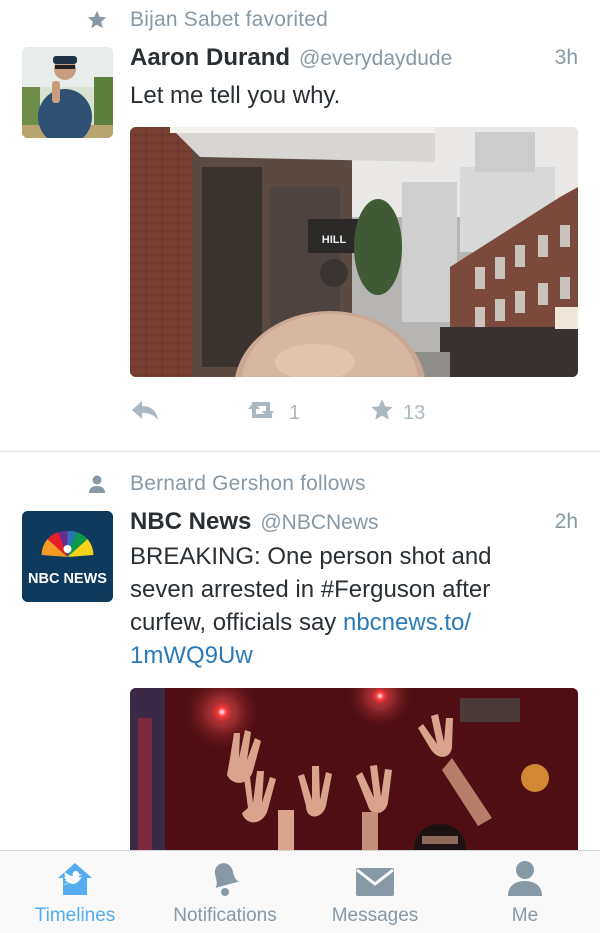 Image resolution: width=600 pixels, height=933 pixels. I want to click on sign-text: HILL, so click(334, 240).